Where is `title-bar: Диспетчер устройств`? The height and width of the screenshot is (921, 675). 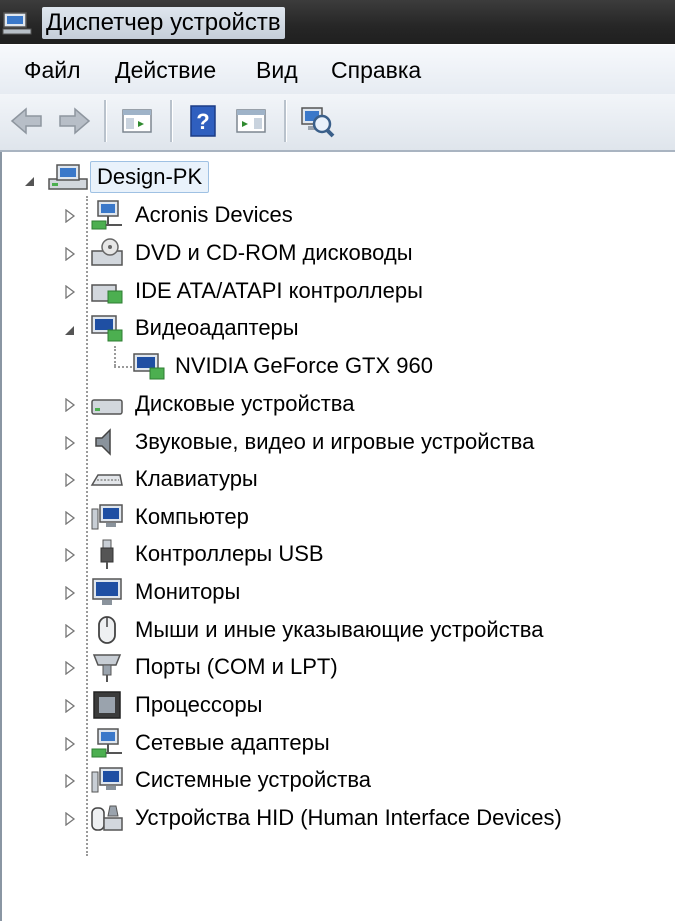
title-bar: Диспетчер устройств is located at coordinates (337, 22).